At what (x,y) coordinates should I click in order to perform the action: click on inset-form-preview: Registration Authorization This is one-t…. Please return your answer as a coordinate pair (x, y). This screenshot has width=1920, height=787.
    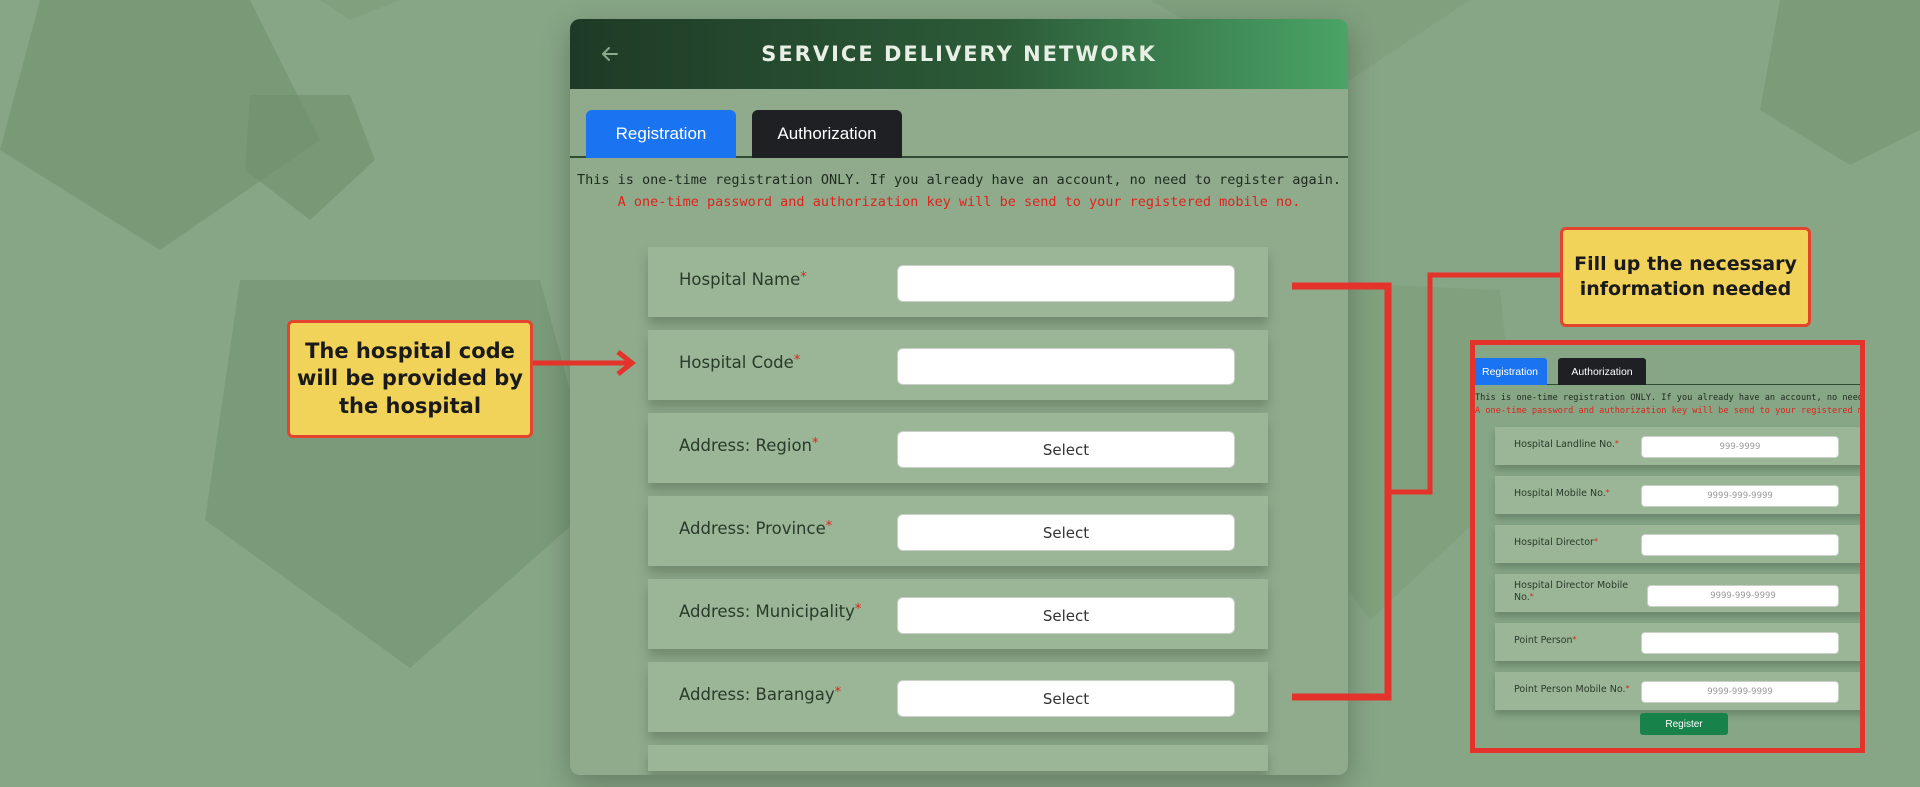
    Looking at the image, I should click on (1667, 546).